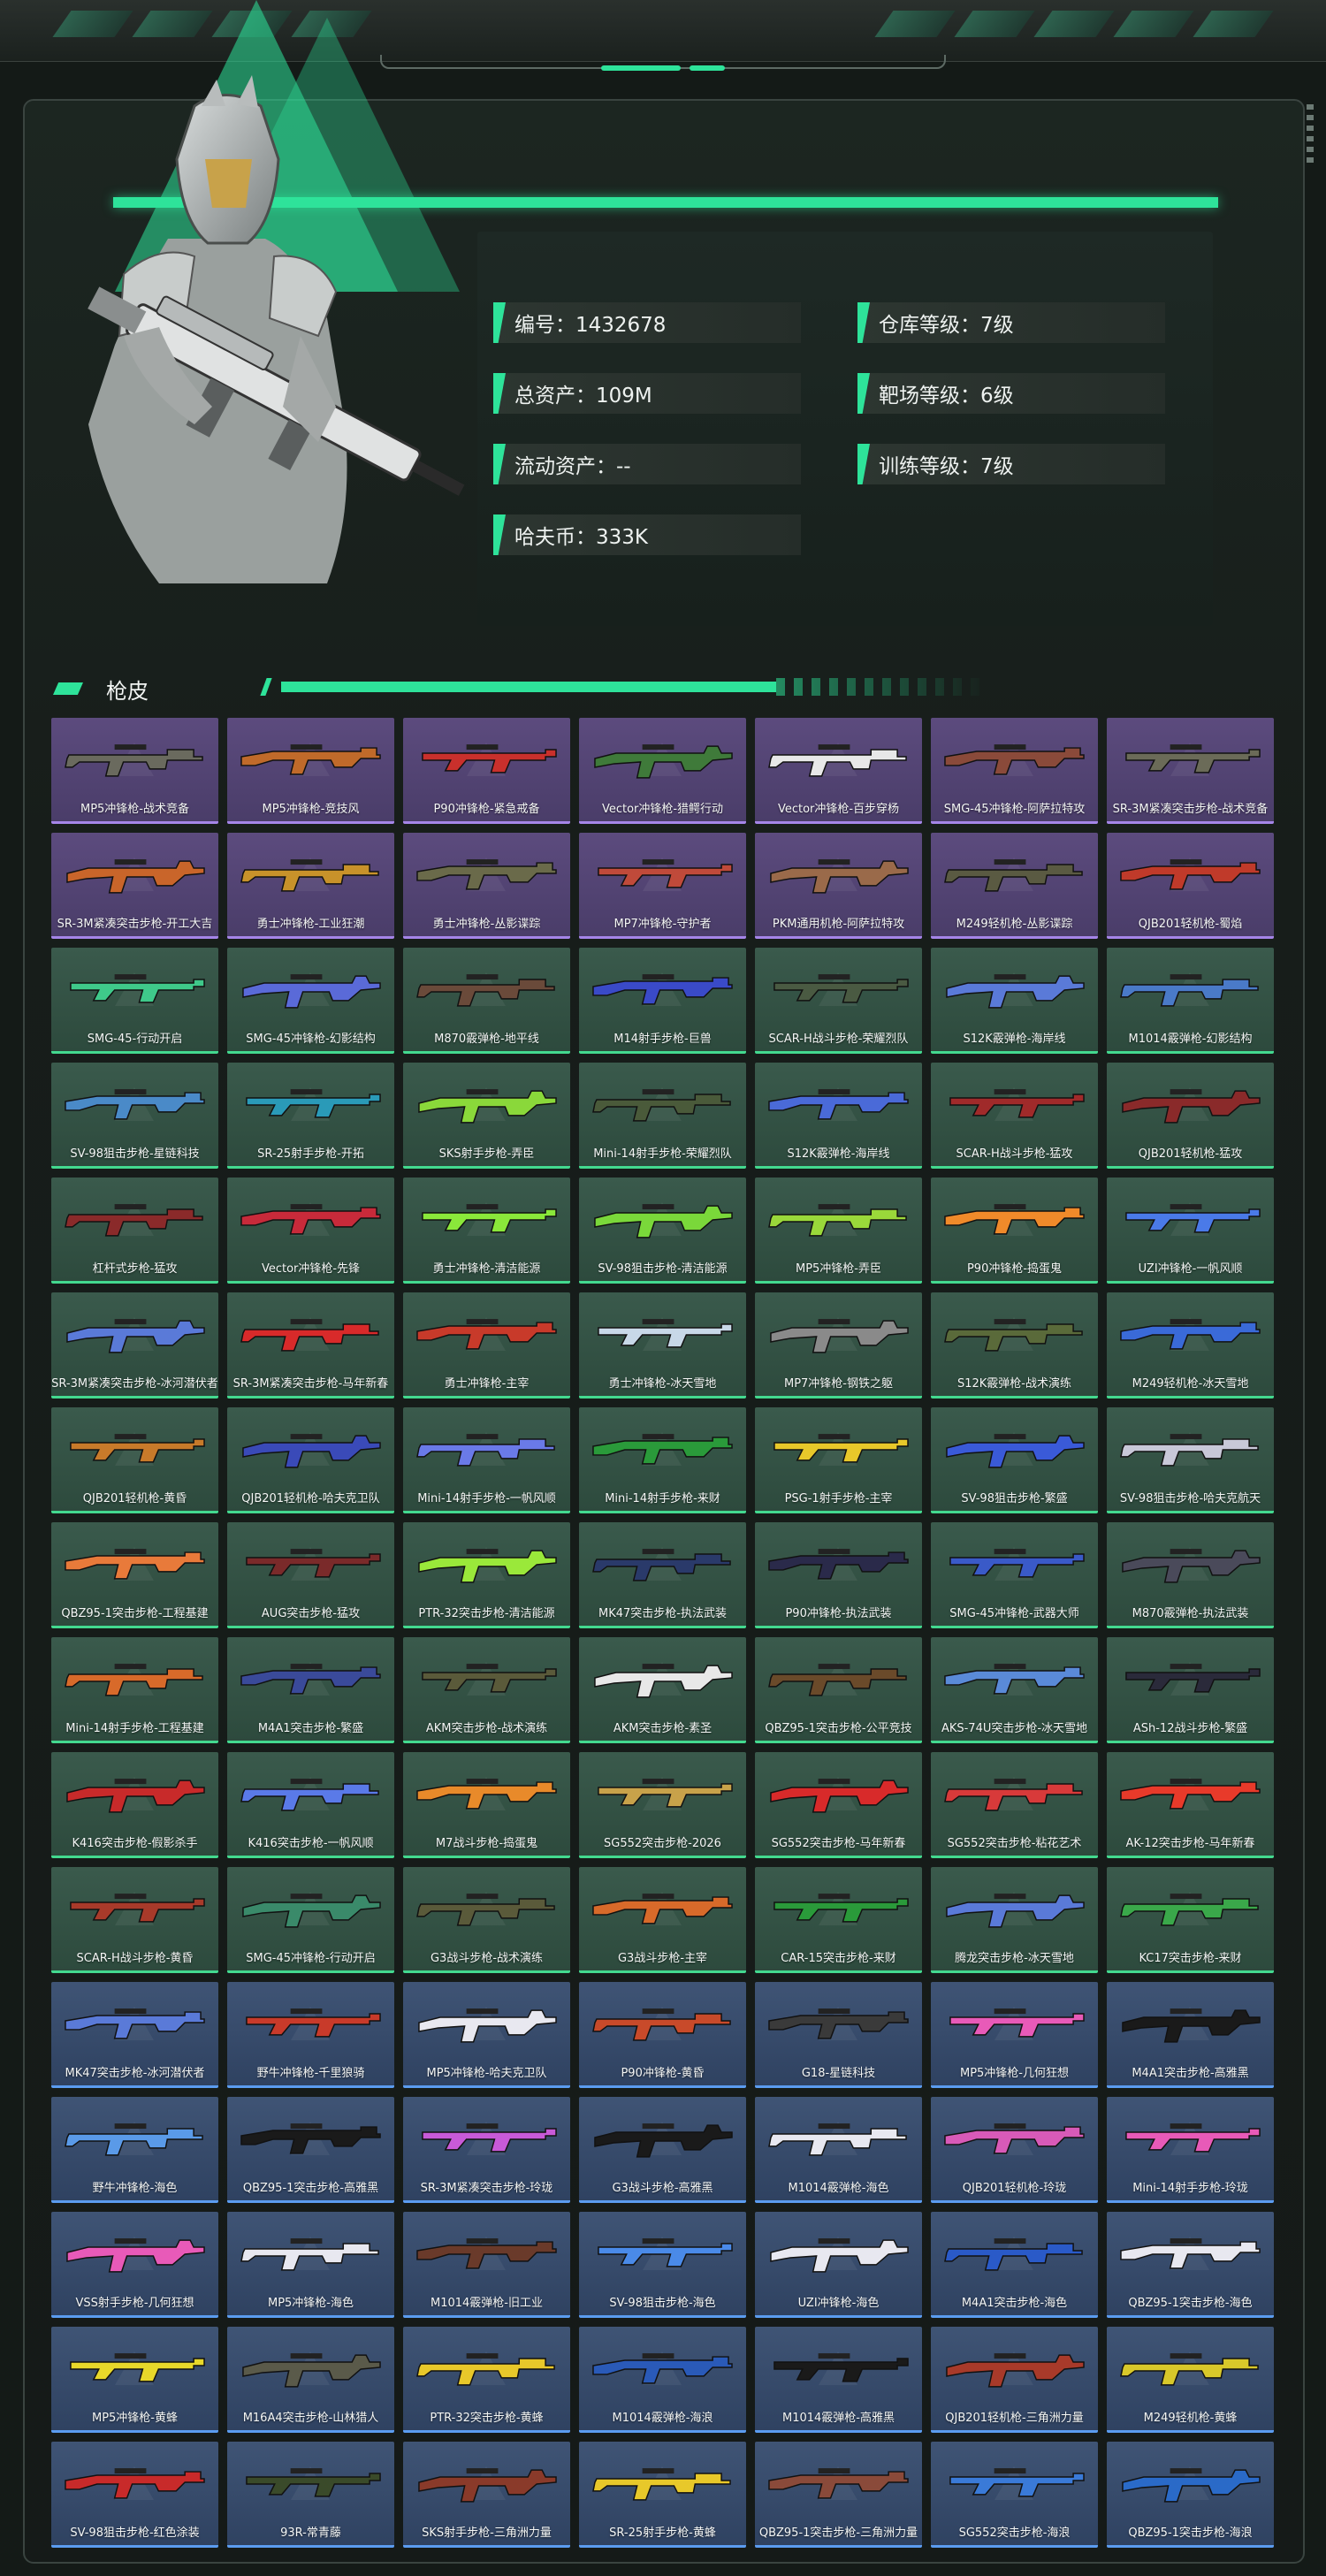  Describe the element at coordinates (486, 1690) in the screenshot. I see `skin-card: AKM突击步枪-战术演练` at that location.